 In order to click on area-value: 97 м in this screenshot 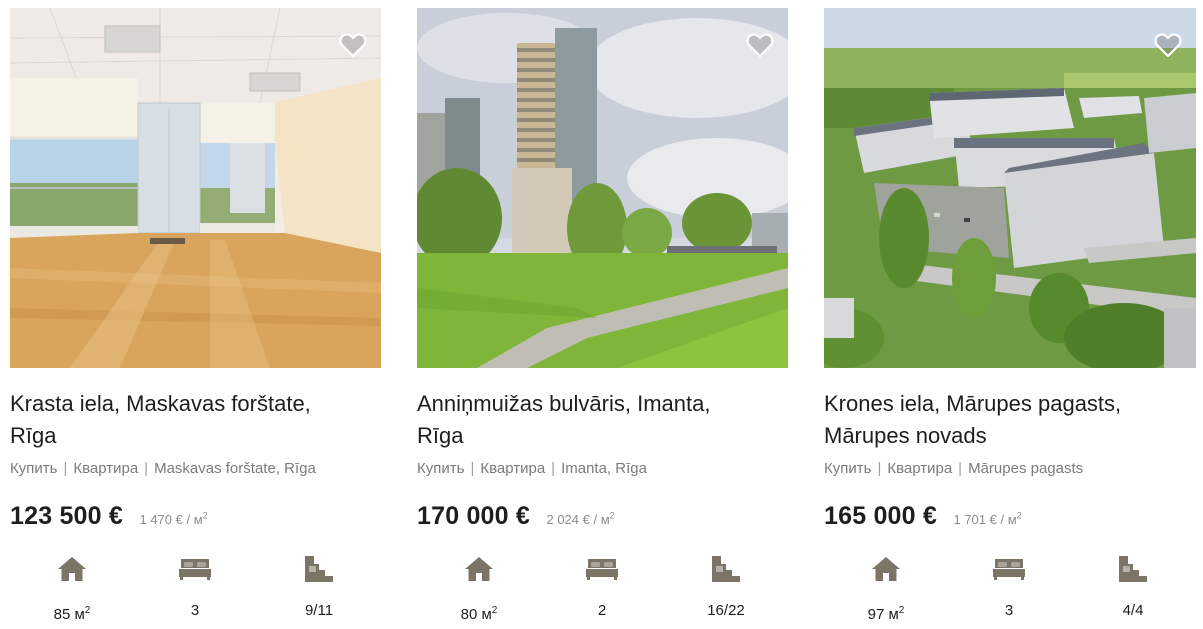, I will do `click(883, 614)`.